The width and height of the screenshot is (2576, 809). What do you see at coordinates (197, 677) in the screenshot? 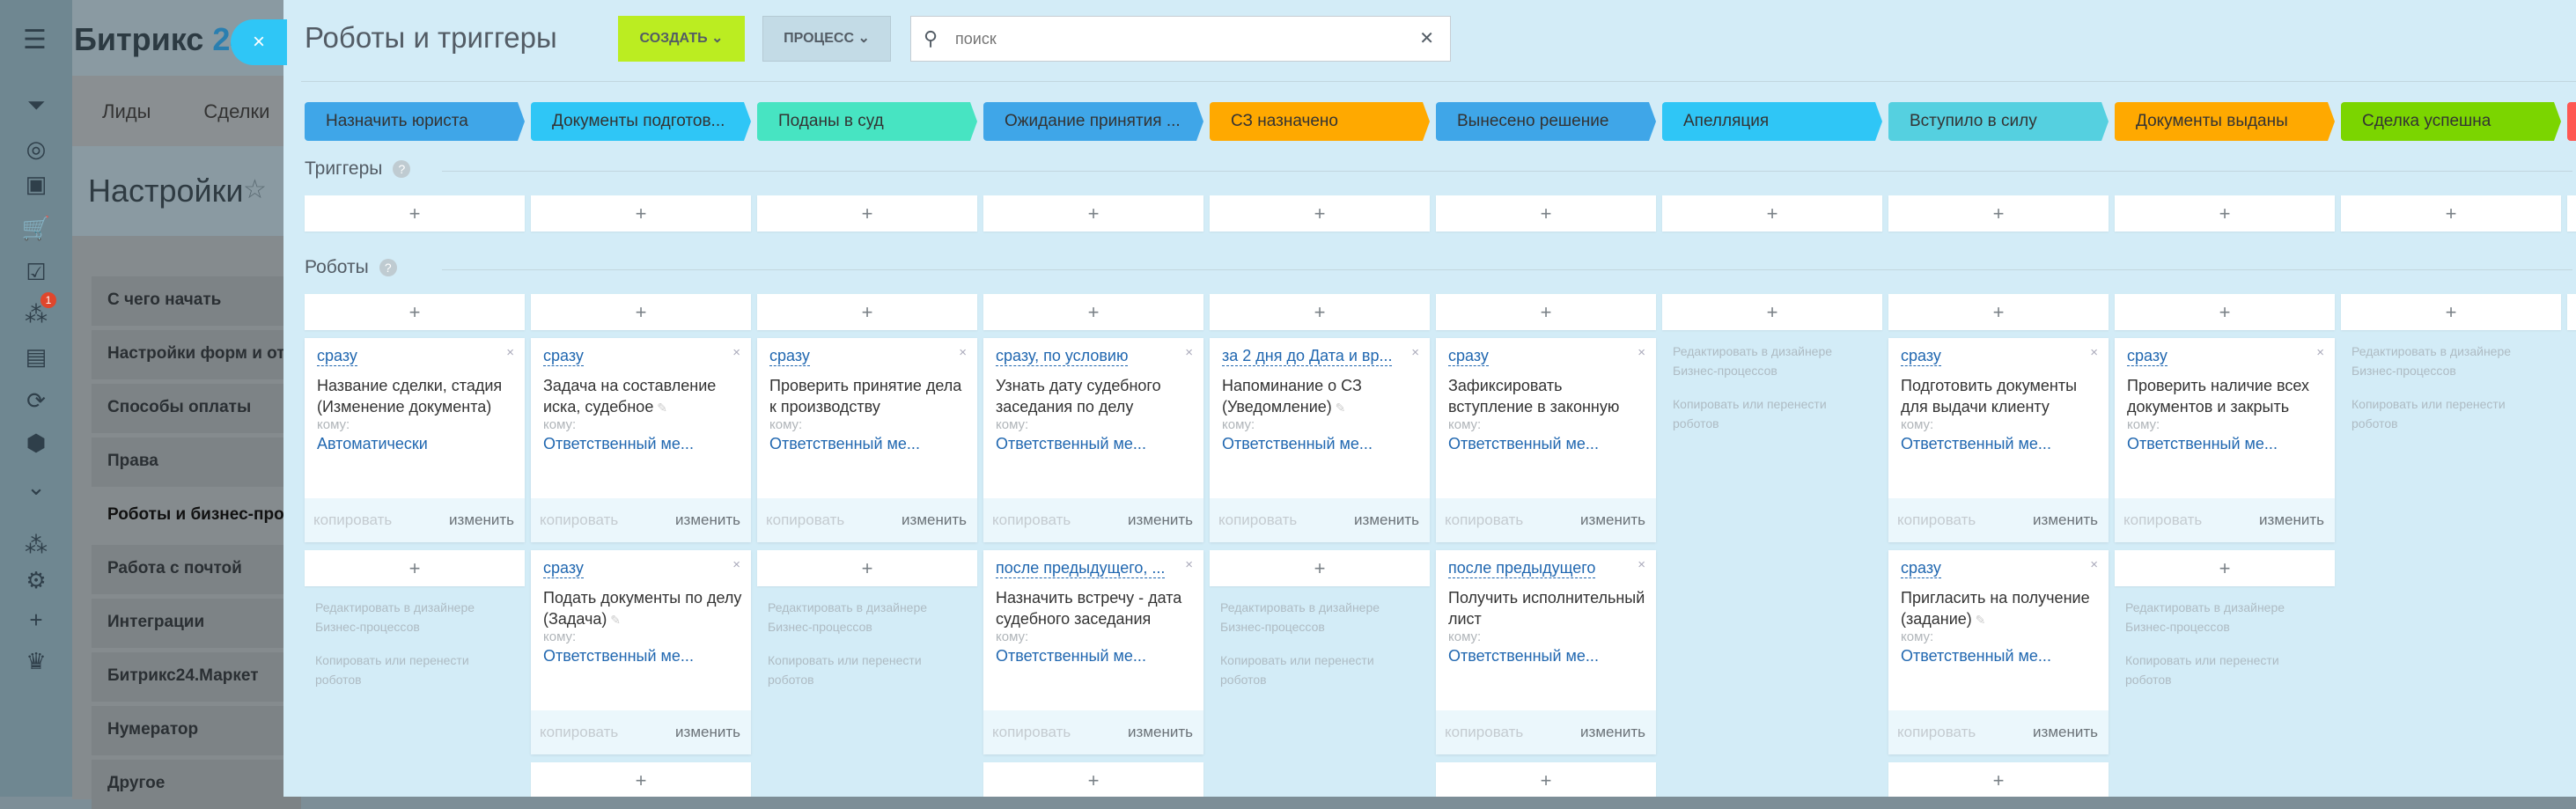
I see `menu-item: Битрикс24.Маркет` at bounding box center [197, 677].